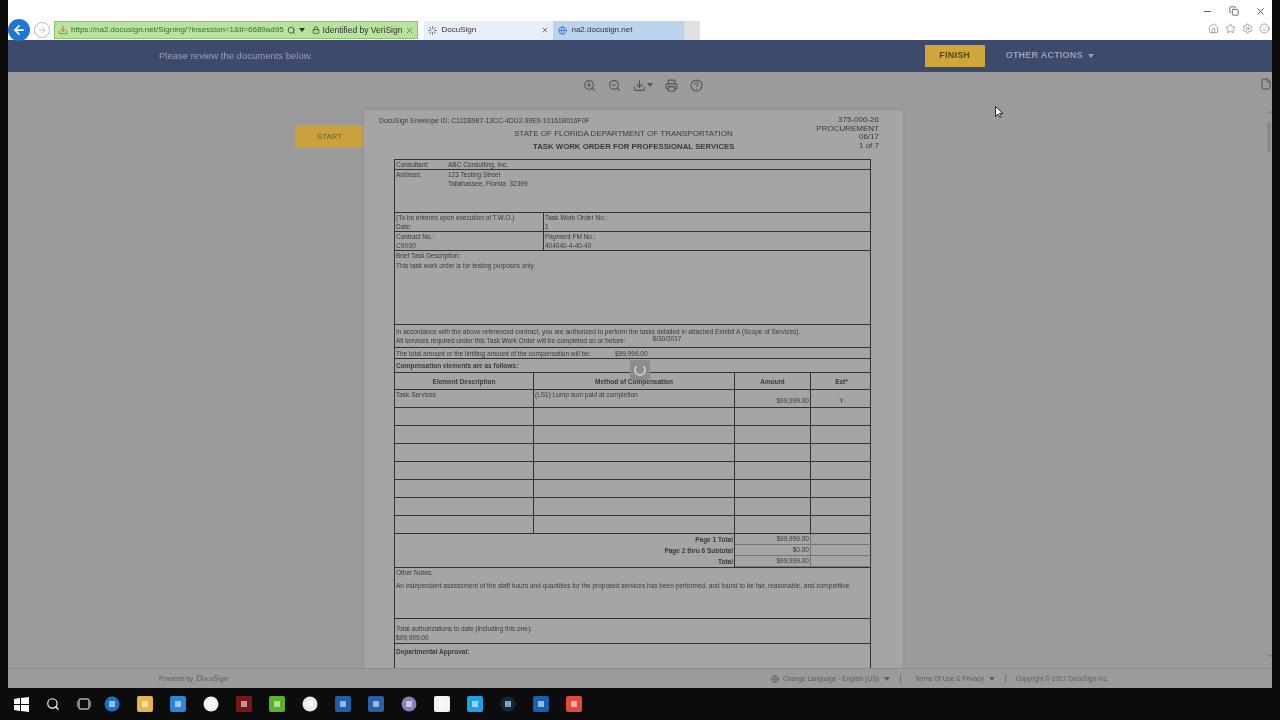 This screenshot has width=1280, height=720. I want to click on download-icon, so click(63, 30).